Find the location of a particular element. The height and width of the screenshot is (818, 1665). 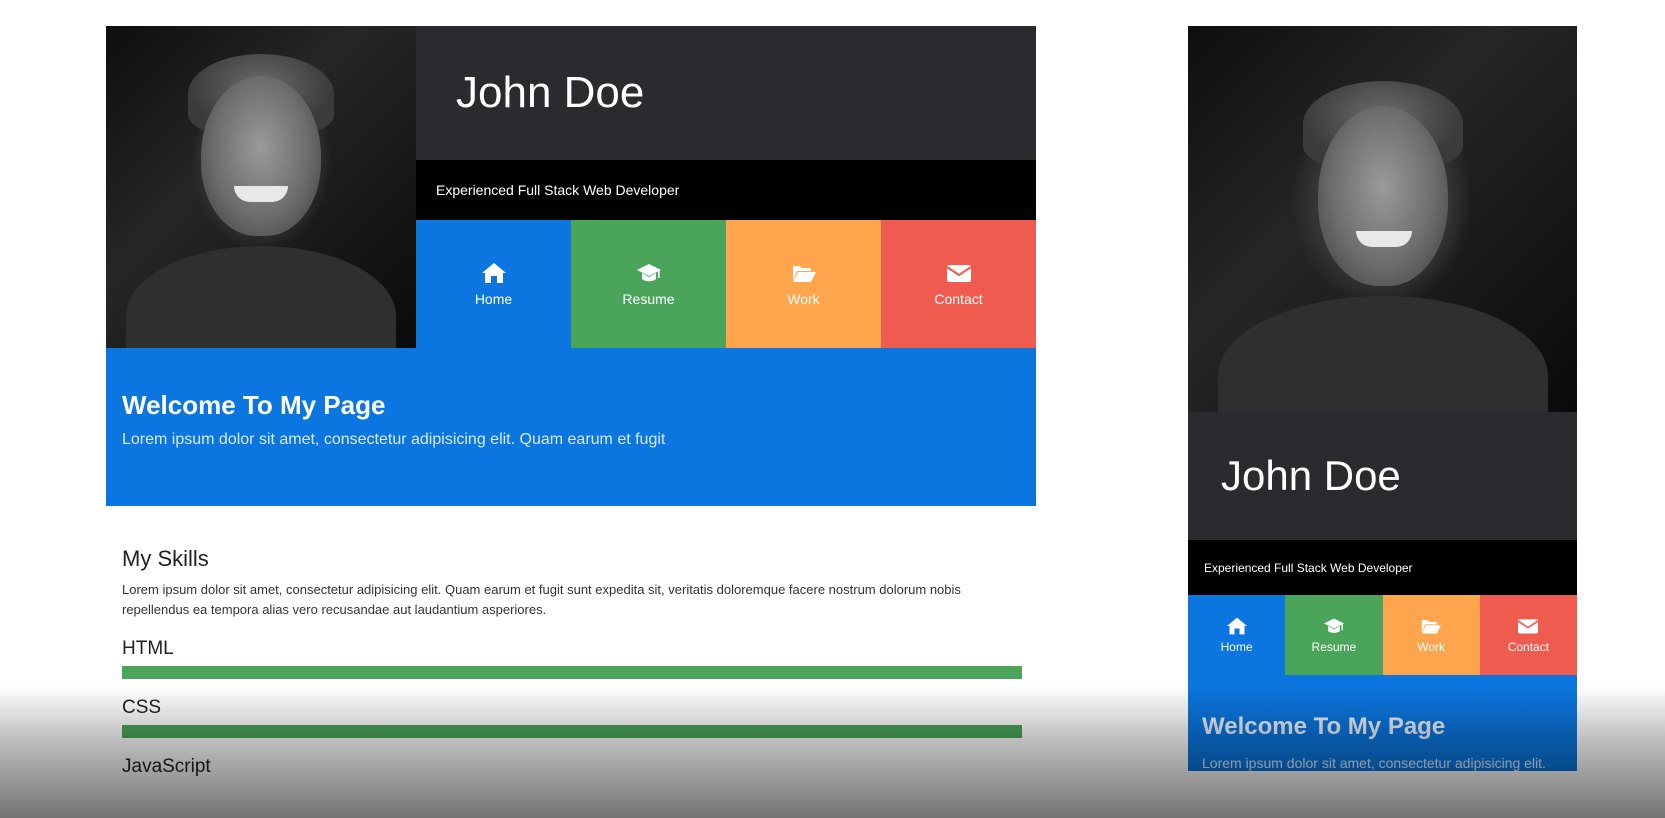

profile-photo is located at coordinates (261, 187).